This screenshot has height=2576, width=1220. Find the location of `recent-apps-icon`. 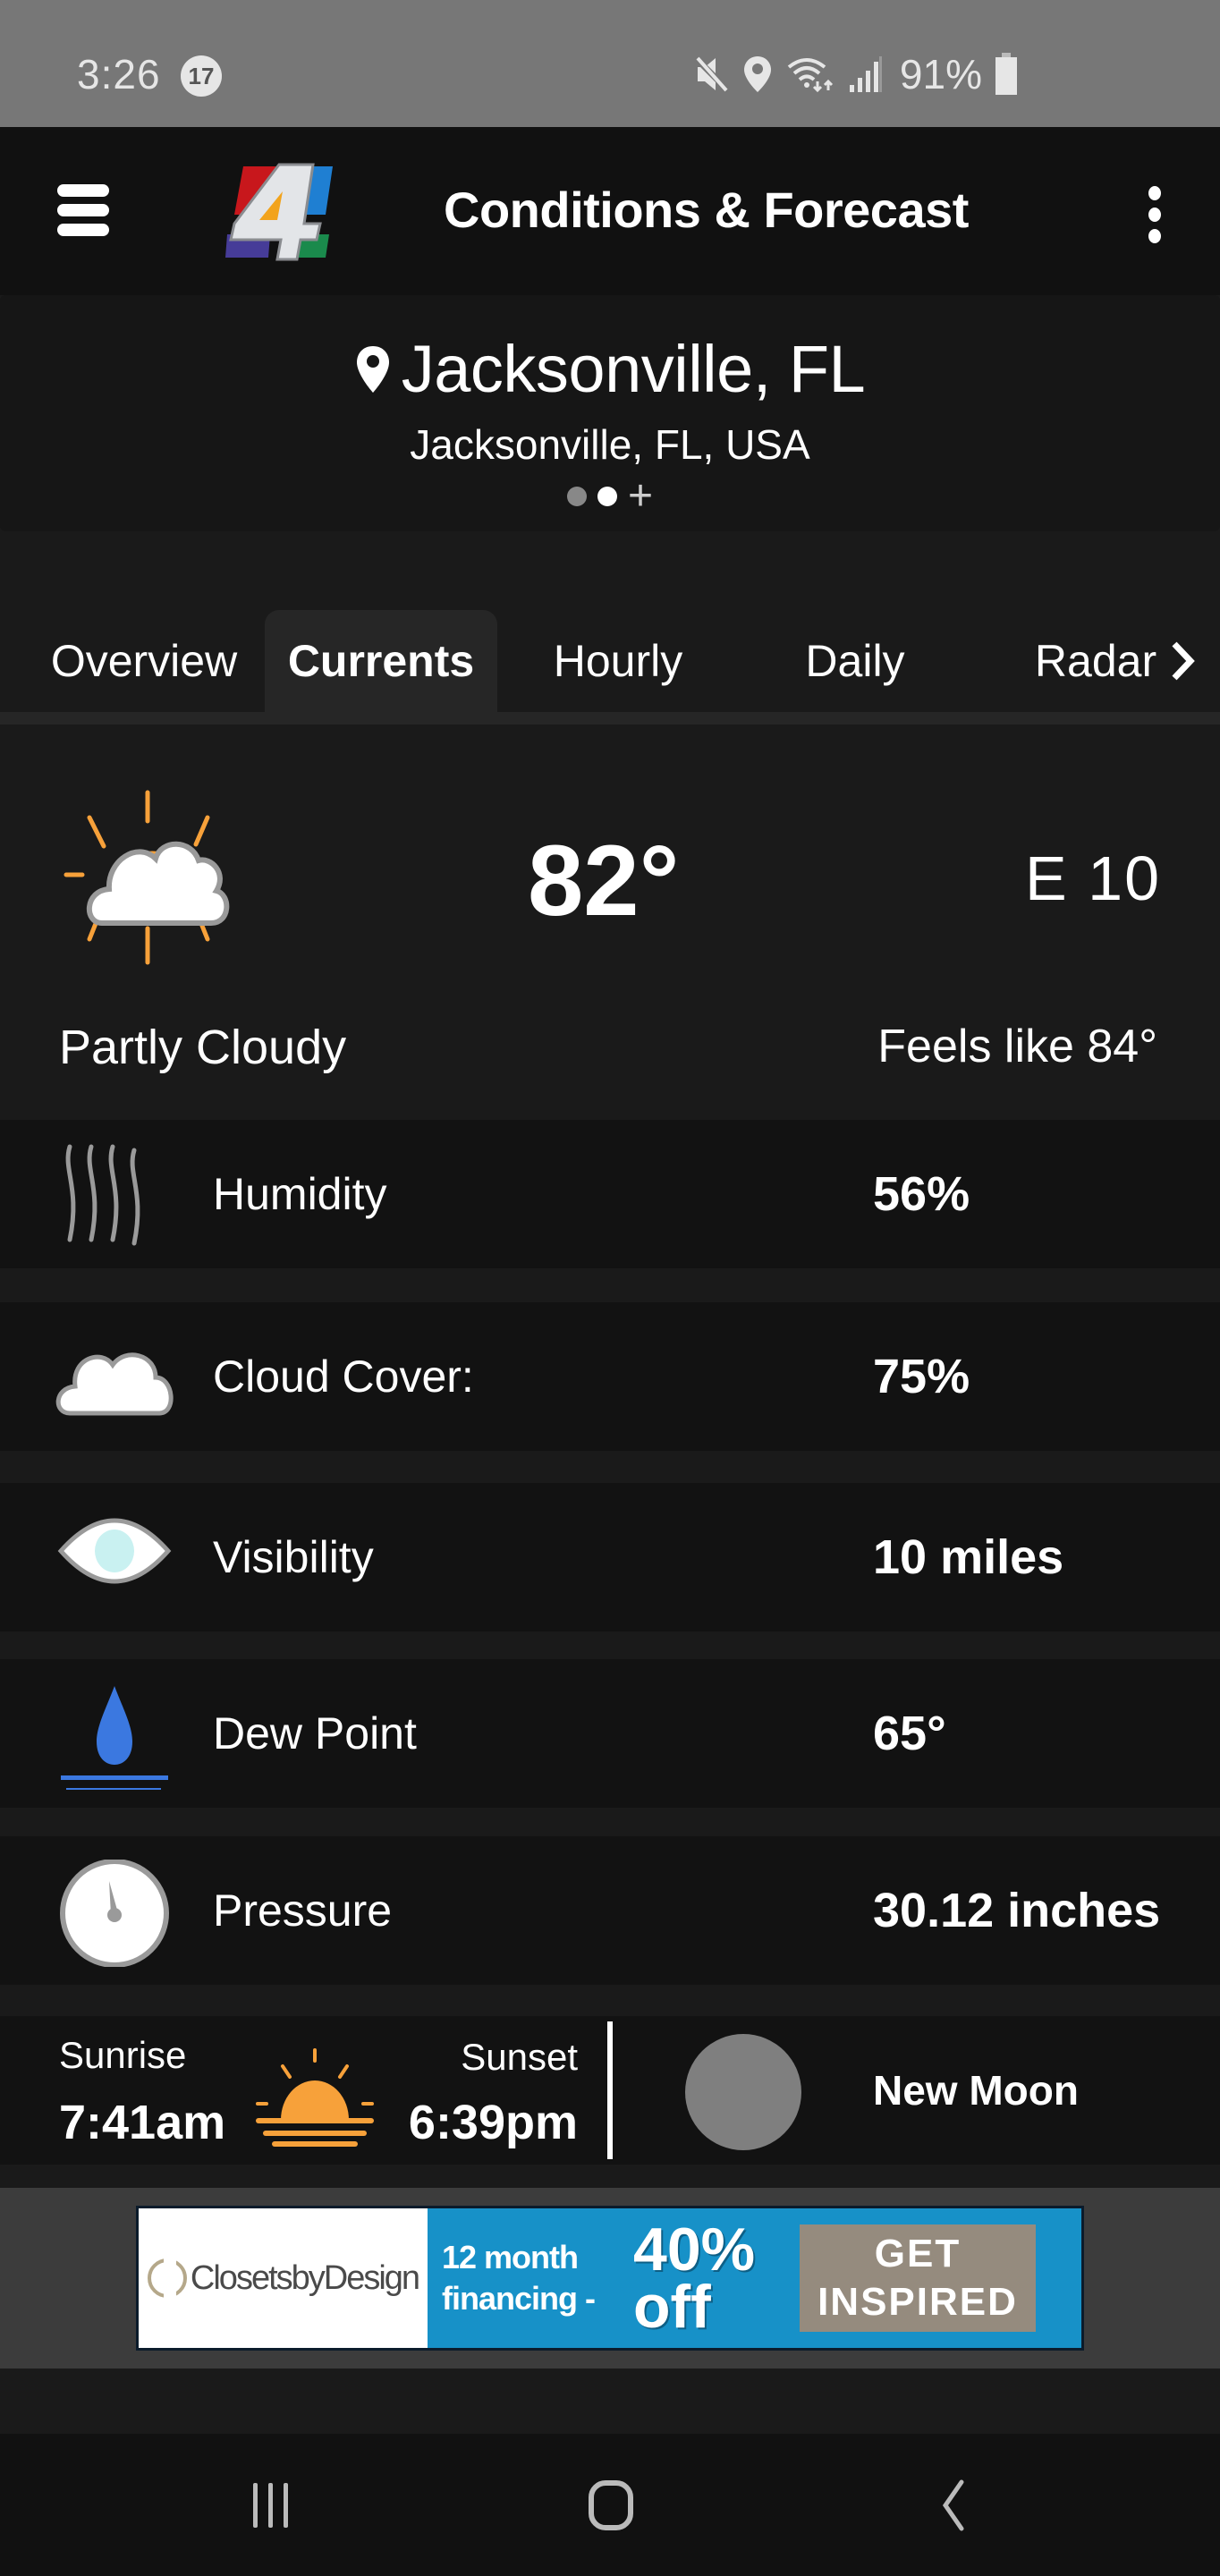

recent-apps-icon is located at coordinates (270, 2505).